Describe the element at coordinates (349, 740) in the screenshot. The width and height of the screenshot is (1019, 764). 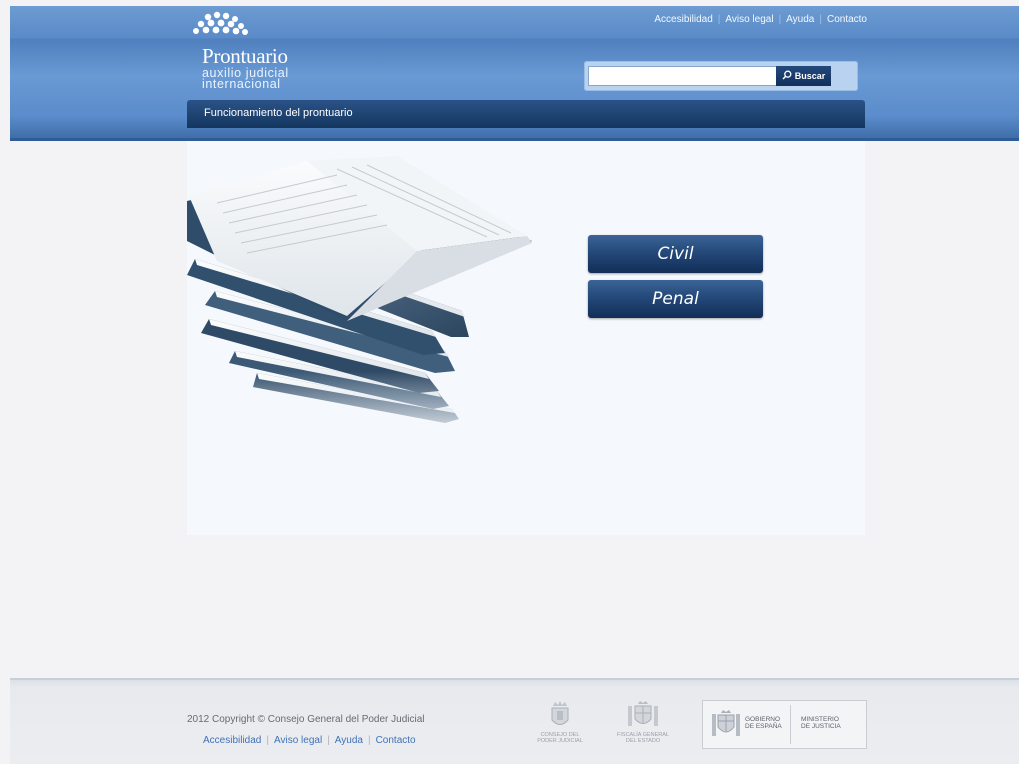
I see `footer-link-ayuda: Ayuda` at that location.